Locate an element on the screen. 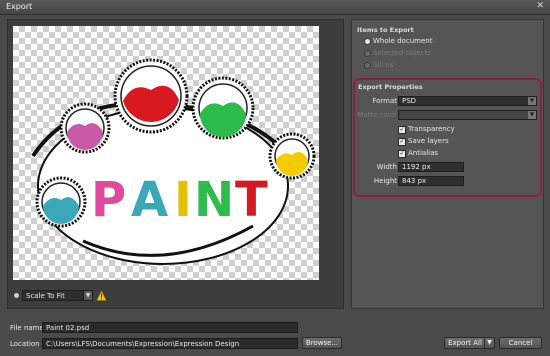 The image size is (550, 356). paint-letter-t: T is located at coordinates (251, 200).